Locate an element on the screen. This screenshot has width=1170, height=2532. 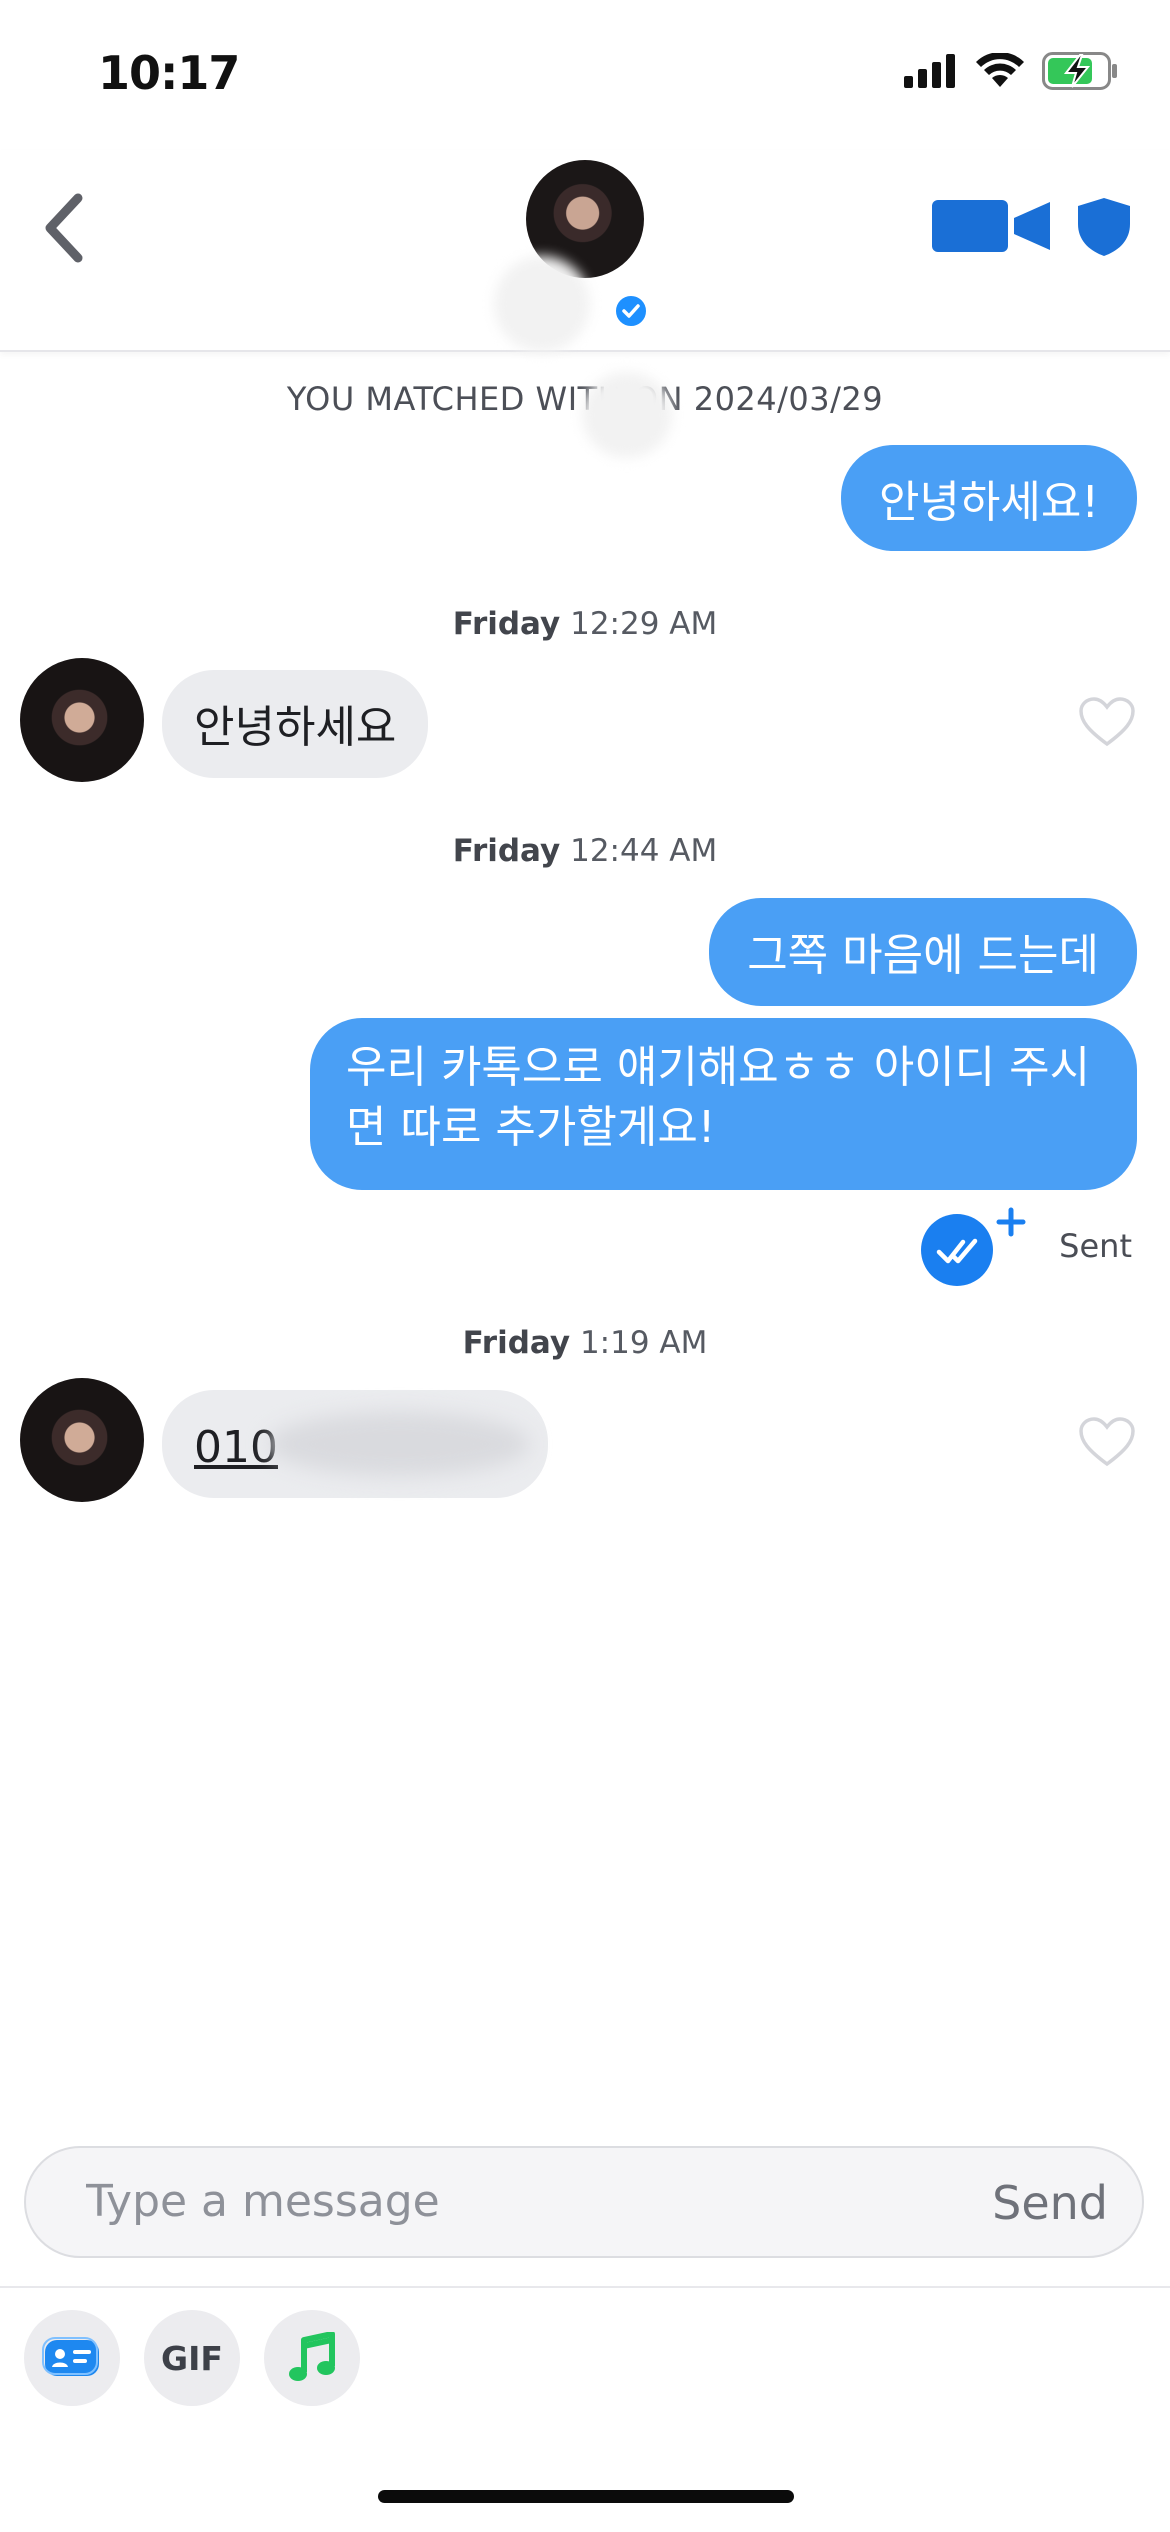
message-text: 우리 카톡으로 얘기해요ㅎㅎ 아이디 주시면 따로 추가할게요! is located at coordinates (718, 1097).